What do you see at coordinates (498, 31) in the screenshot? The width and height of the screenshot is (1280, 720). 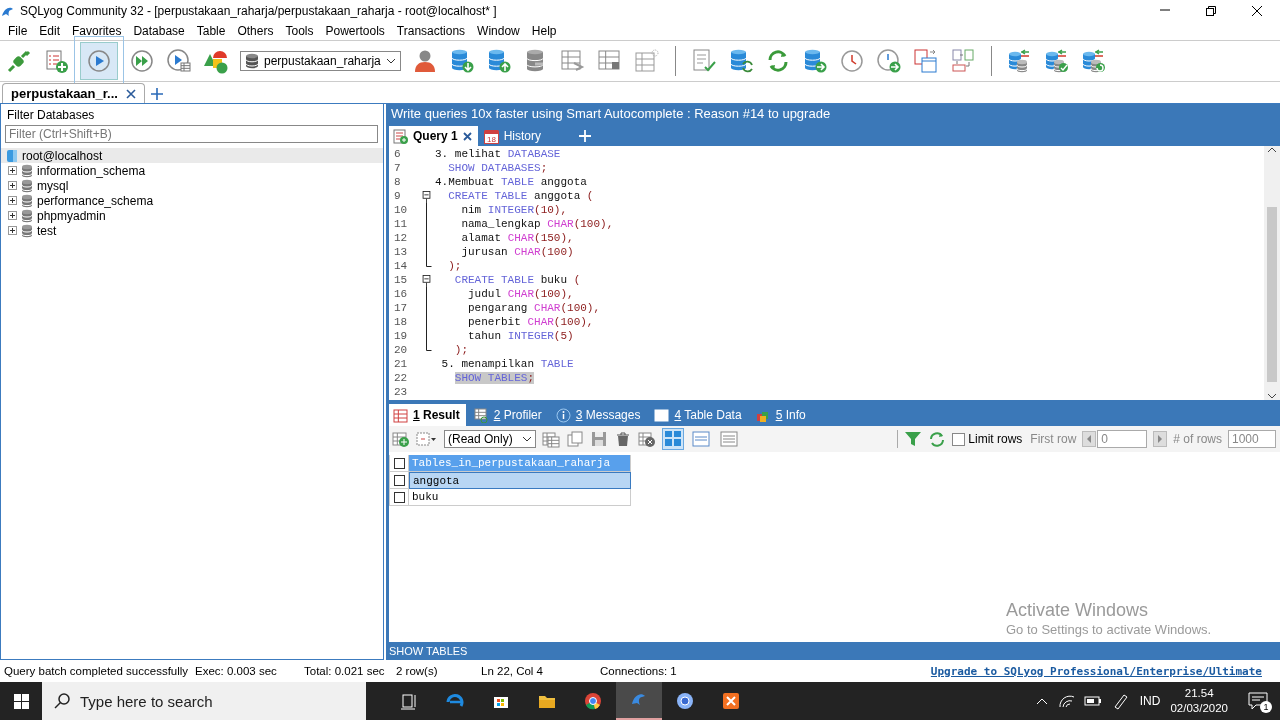 I see `menu-item: Window` at bounding box center [498, 31].